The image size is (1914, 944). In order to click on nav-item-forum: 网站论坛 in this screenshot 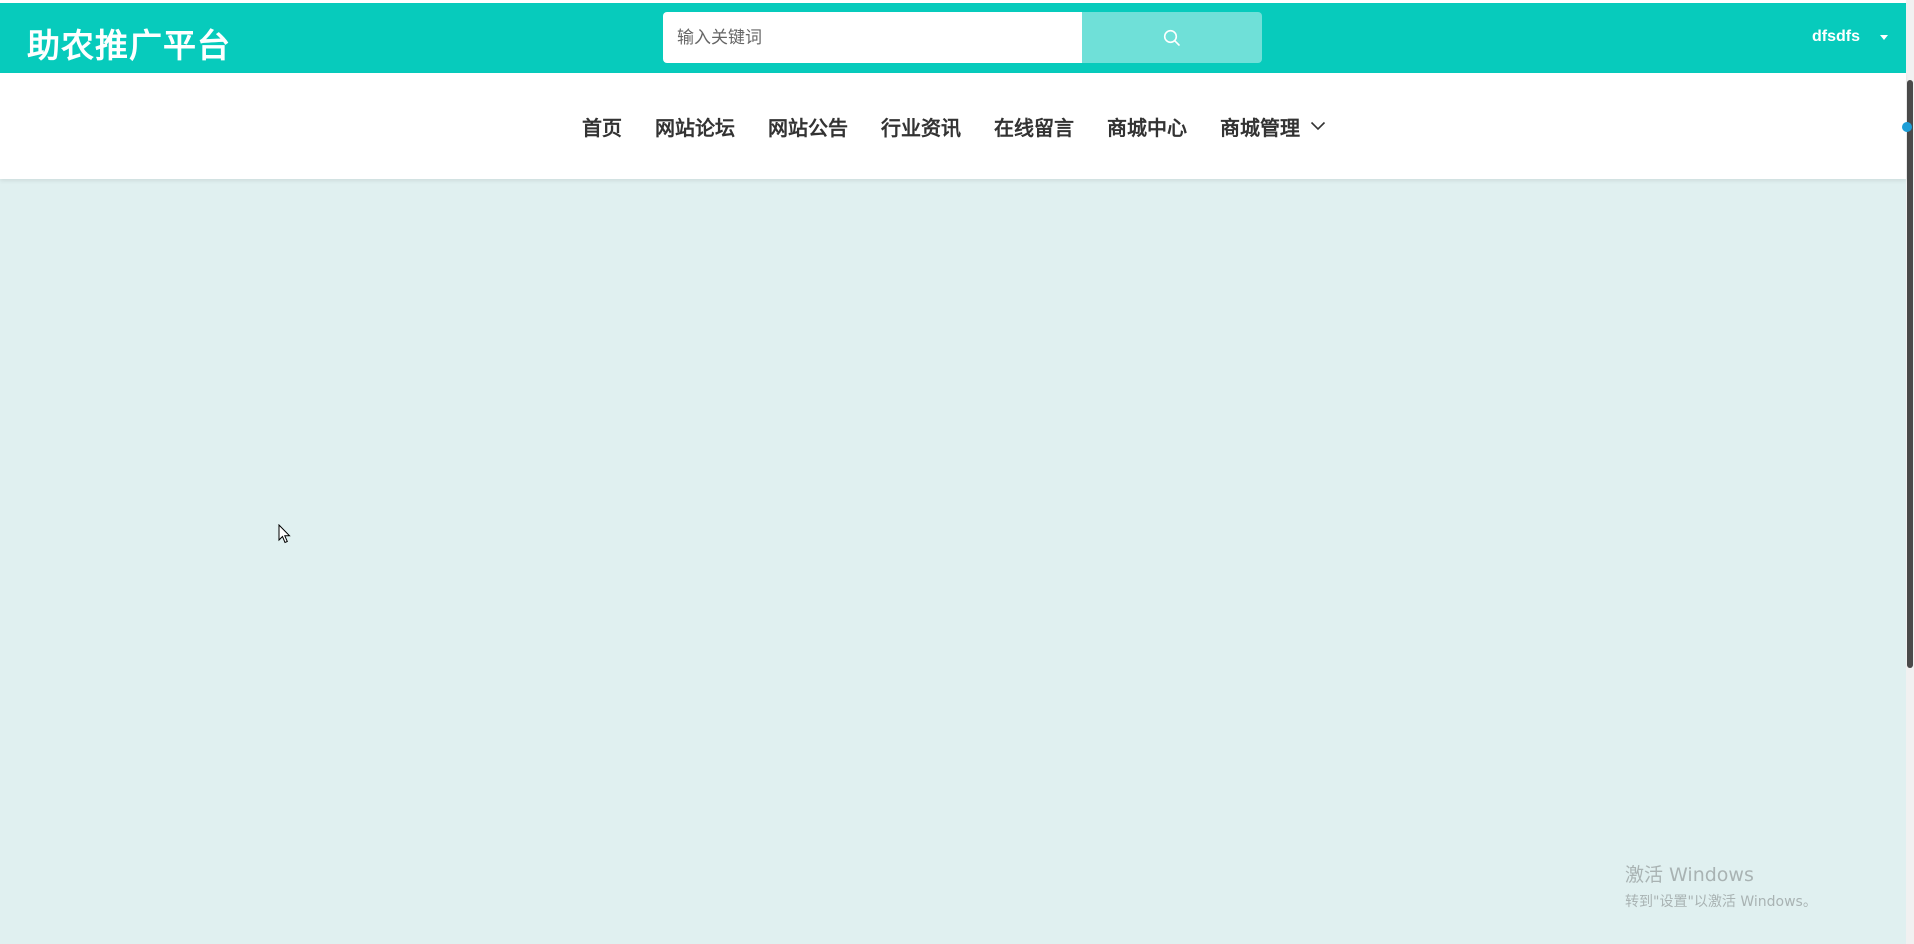, I will do `click(695, 126)`.